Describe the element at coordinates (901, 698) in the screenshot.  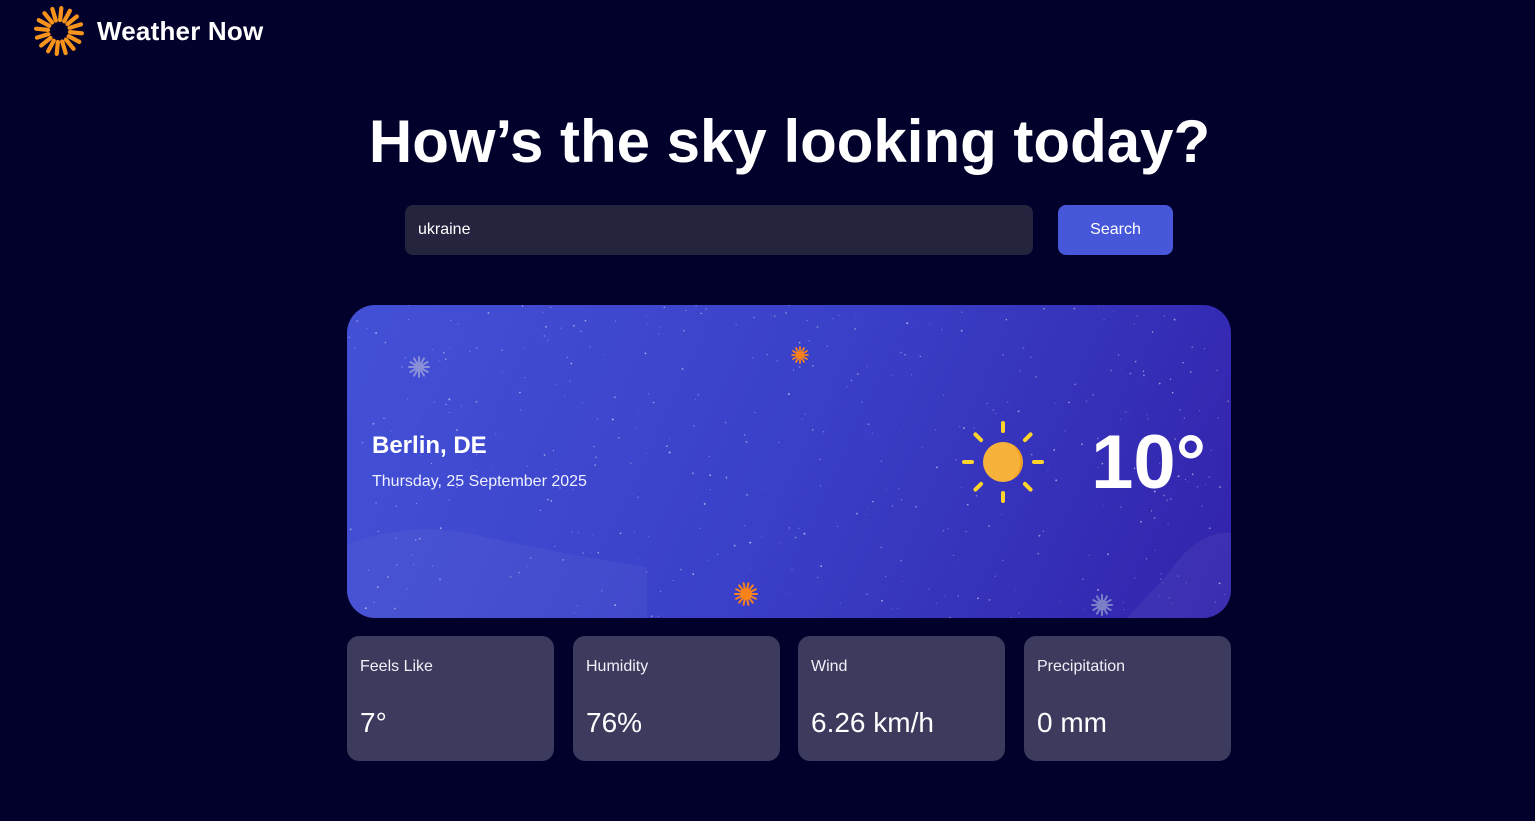
I see `stat-card-wind: Wind 6.26 km/h` at that location.